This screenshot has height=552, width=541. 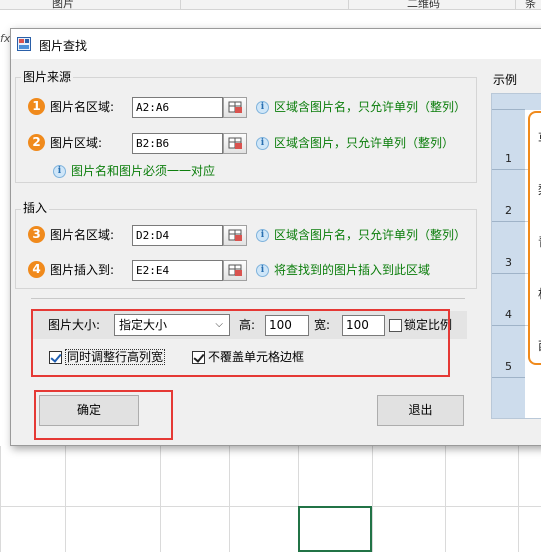 What do you see at coordinates (63, 4) in the screenshot?
I see `column-header-image: 图片` at bounding box center [63, 4].